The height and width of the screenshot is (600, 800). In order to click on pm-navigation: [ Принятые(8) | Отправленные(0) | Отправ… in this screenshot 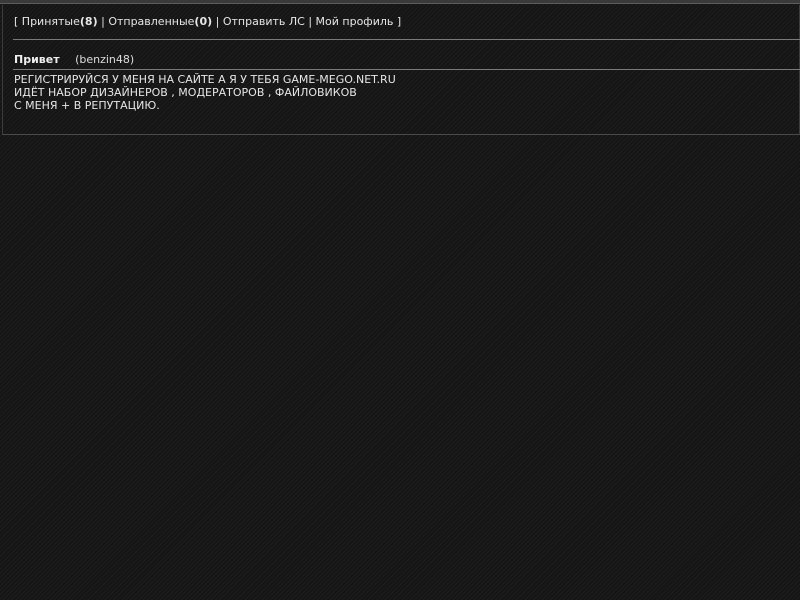, I will do `click(207, 21)`.